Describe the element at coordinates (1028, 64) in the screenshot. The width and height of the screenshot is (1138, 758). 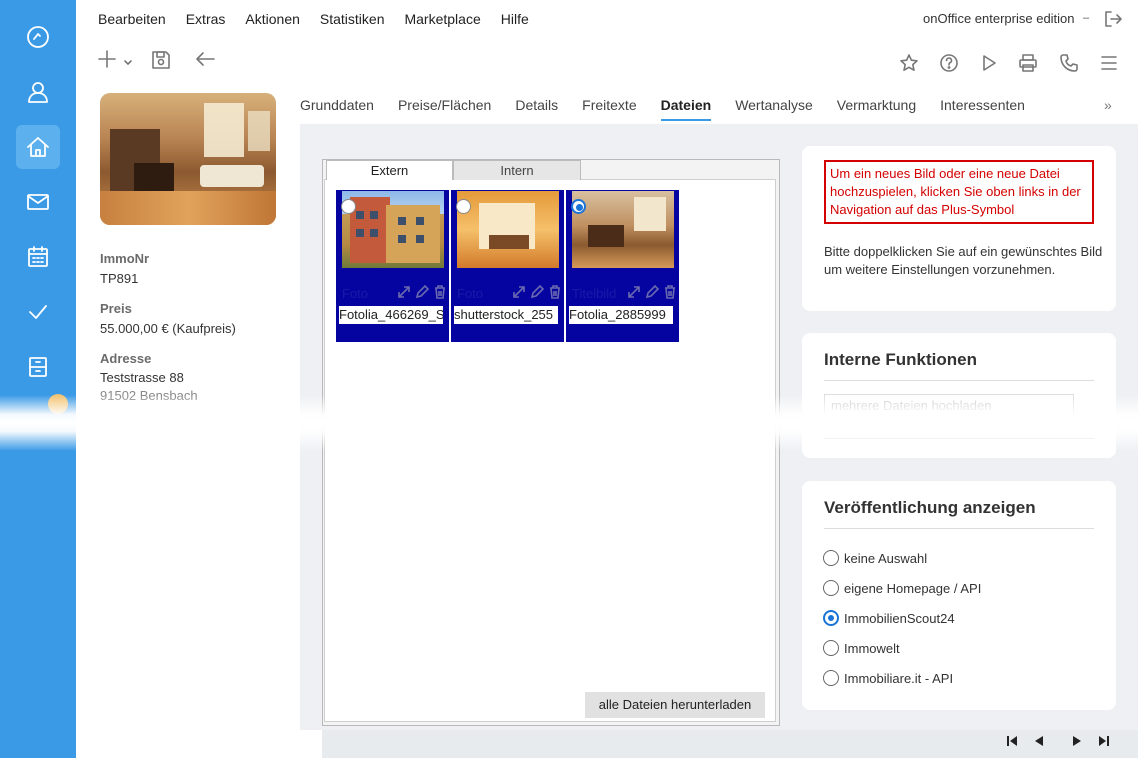
I see `print-icon` at that location.